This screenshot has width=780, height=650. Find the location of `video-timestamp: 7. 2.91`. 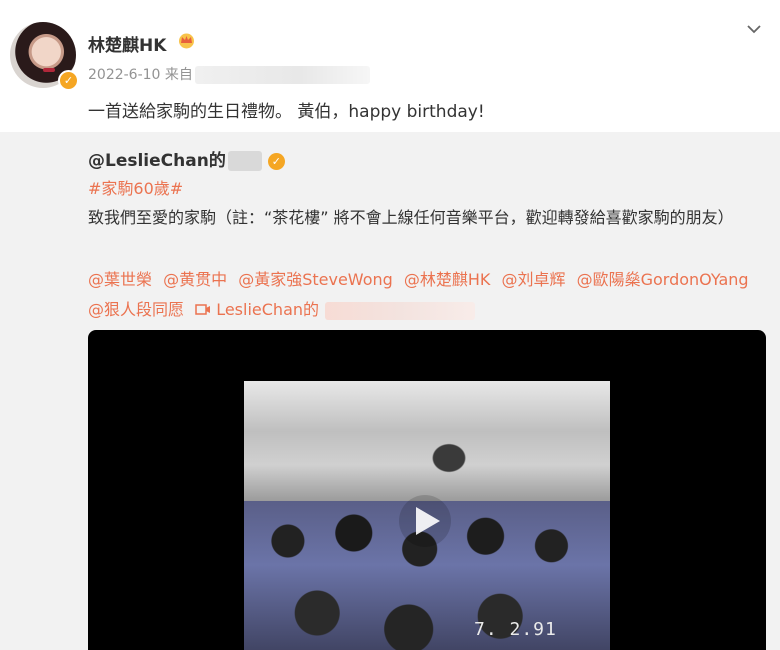

video-timestamp: 7. 2.91 is located at coordinates (515, 629).